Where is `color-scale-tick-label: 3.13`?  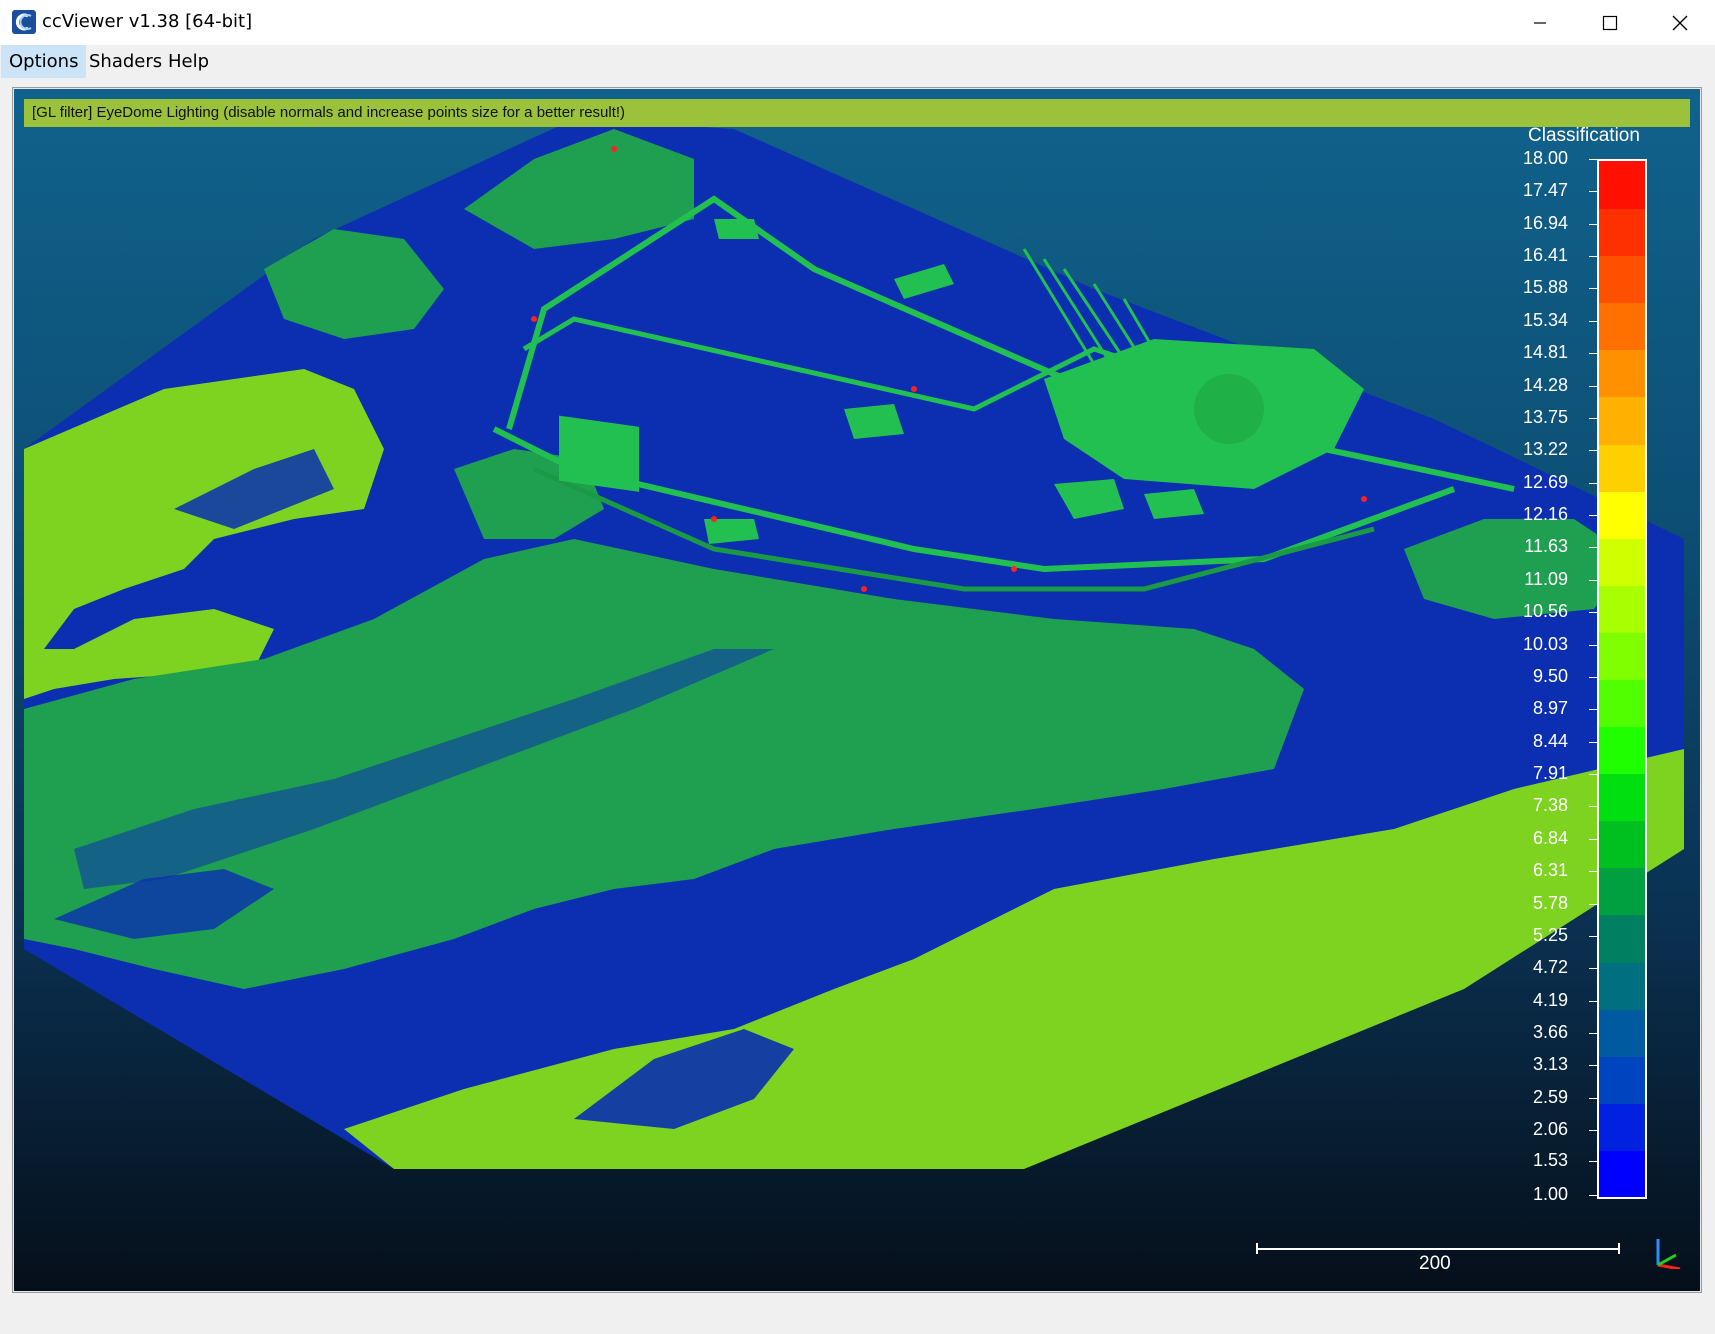 color-scale-tick-label: 3.13 is located at coordinates (1550, 1064).